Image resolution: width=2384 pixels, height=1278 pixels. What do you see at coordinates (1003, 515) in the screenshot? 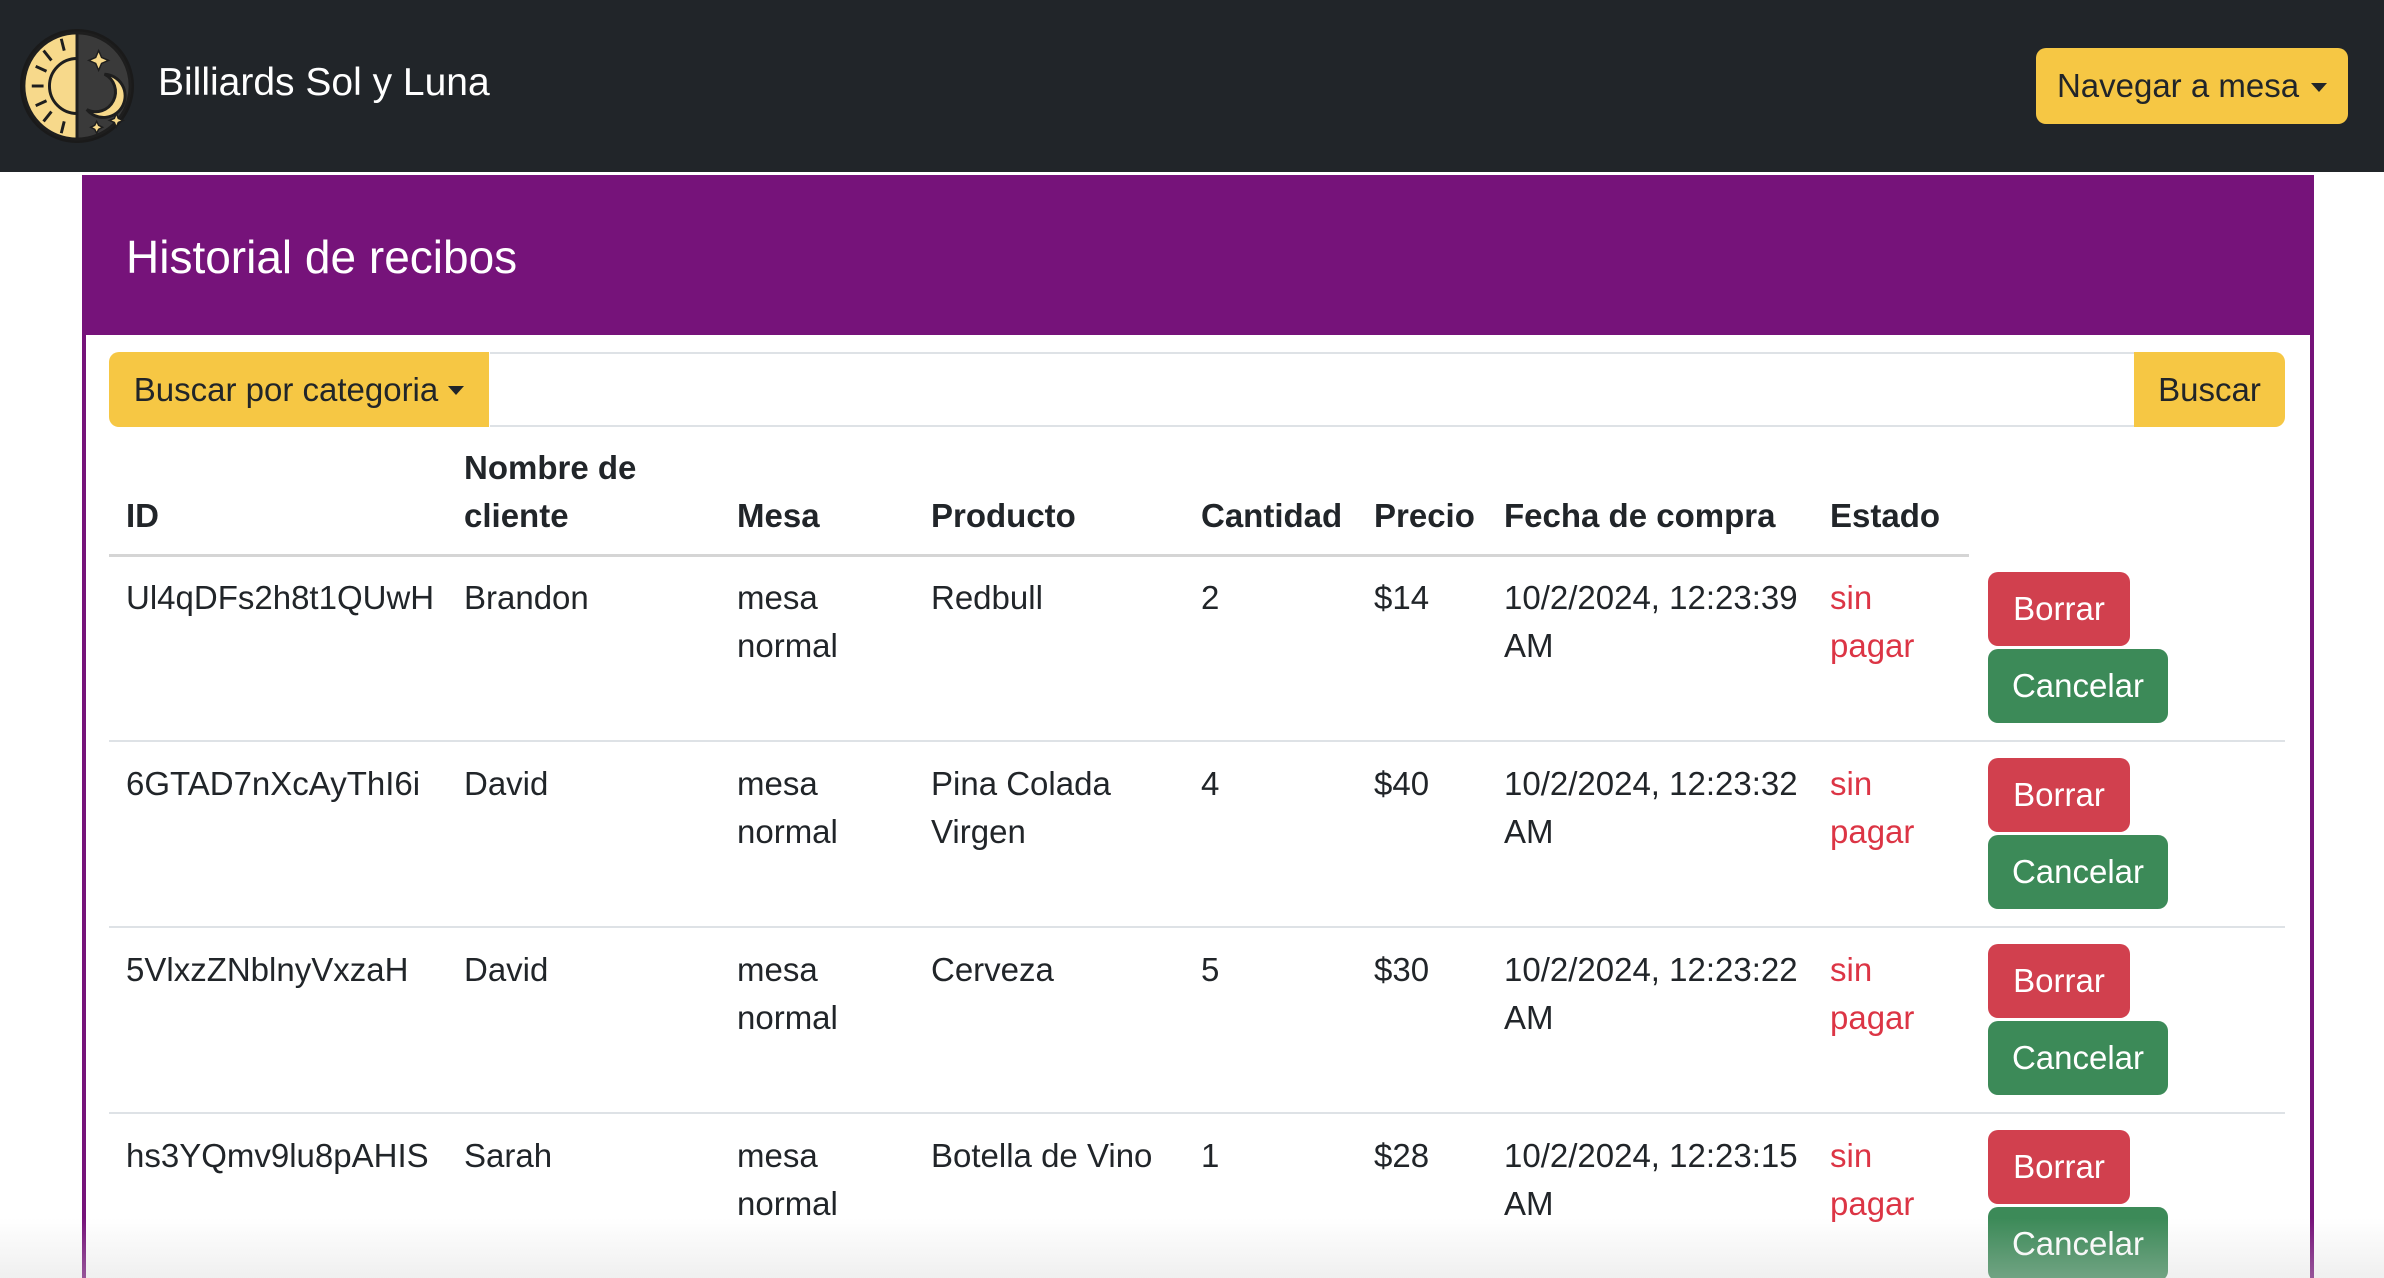
I see `header-product: Producto` at bounding box center [1003, 515].